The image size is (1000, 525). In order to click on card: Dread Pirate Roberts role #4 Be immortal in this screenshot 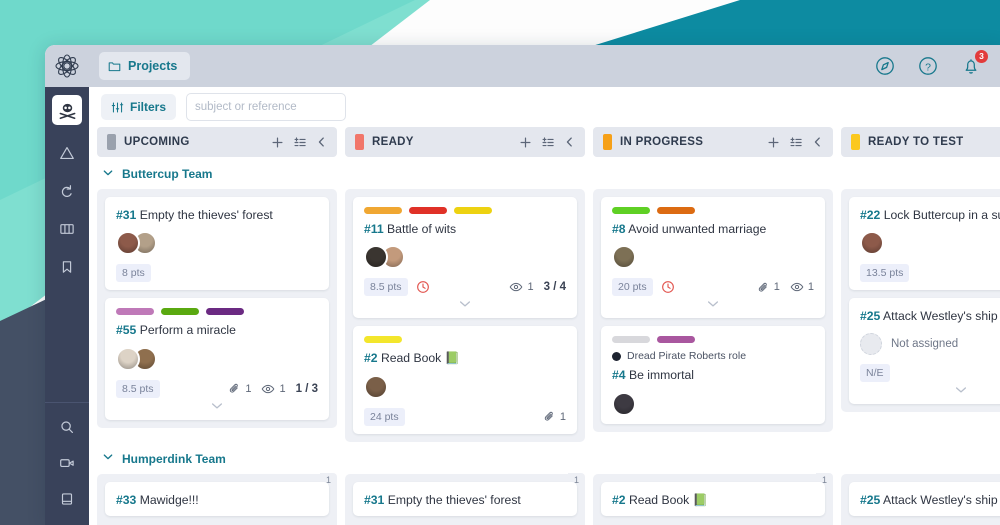, I will do `click(713, 375)`.